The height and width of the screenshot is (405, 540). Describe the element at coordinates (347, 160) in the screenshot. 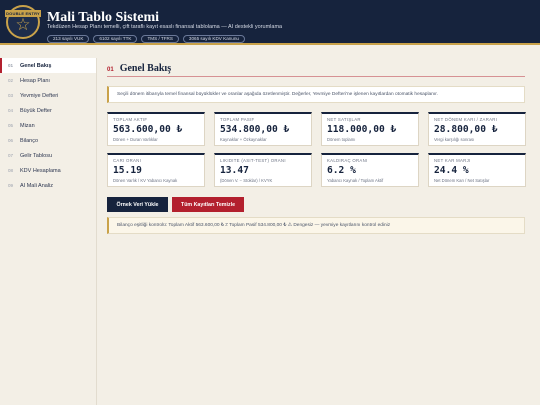

I see `kpi-label: Kaldıraç Oranı` at that location.